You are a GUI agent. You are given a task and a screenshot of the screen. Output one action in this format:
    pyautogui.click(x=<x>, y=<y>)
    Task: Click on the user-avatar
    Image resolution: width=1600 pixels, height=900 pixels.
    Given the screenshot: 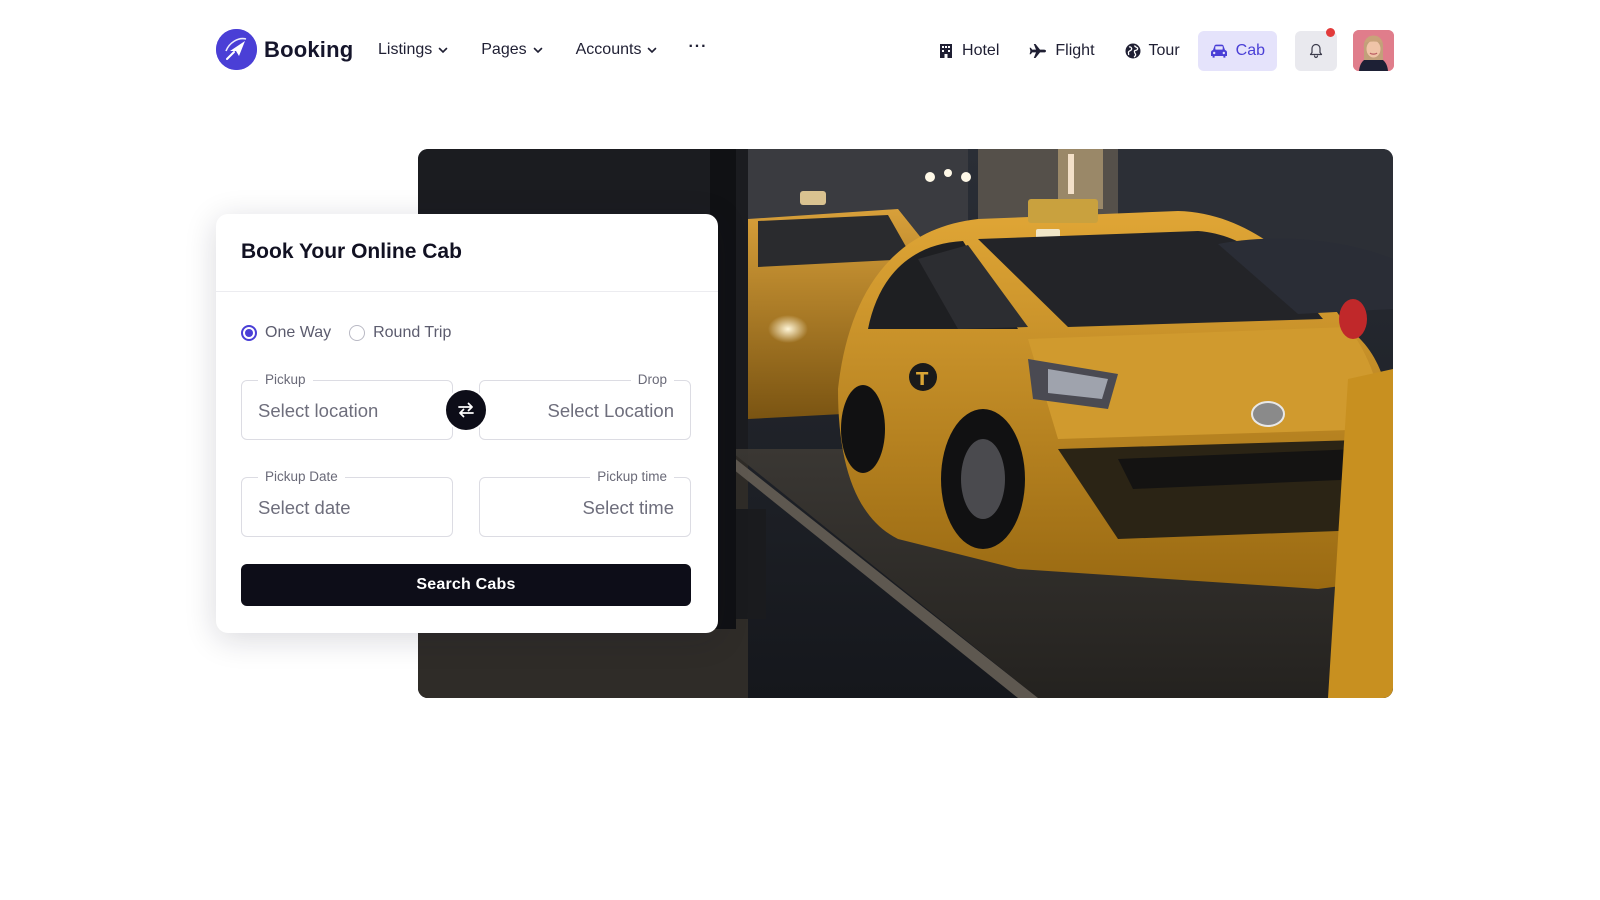 What is the action you would take?
    pyautogui.click(x=1373, y=50)
    